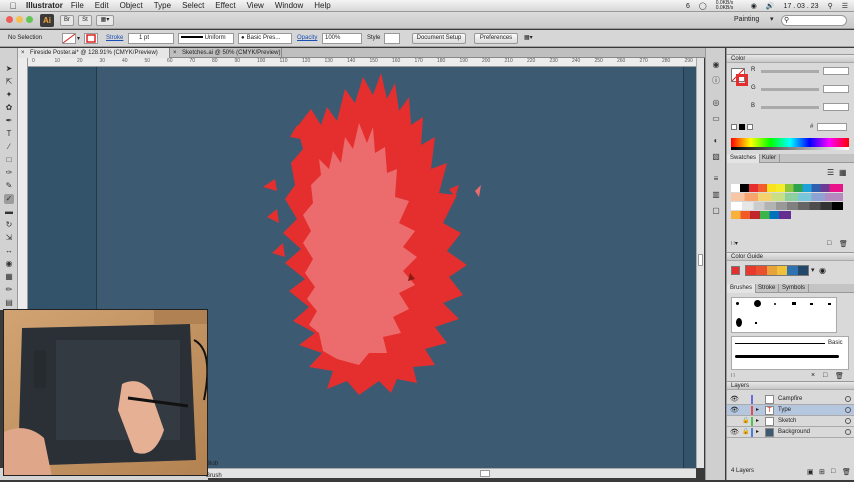 This screenshot has width=854, height=482. What do you see at coordinates (162, 5) in the screenshot?
I see `menu-type: Type` at bounding box center [162, 5].